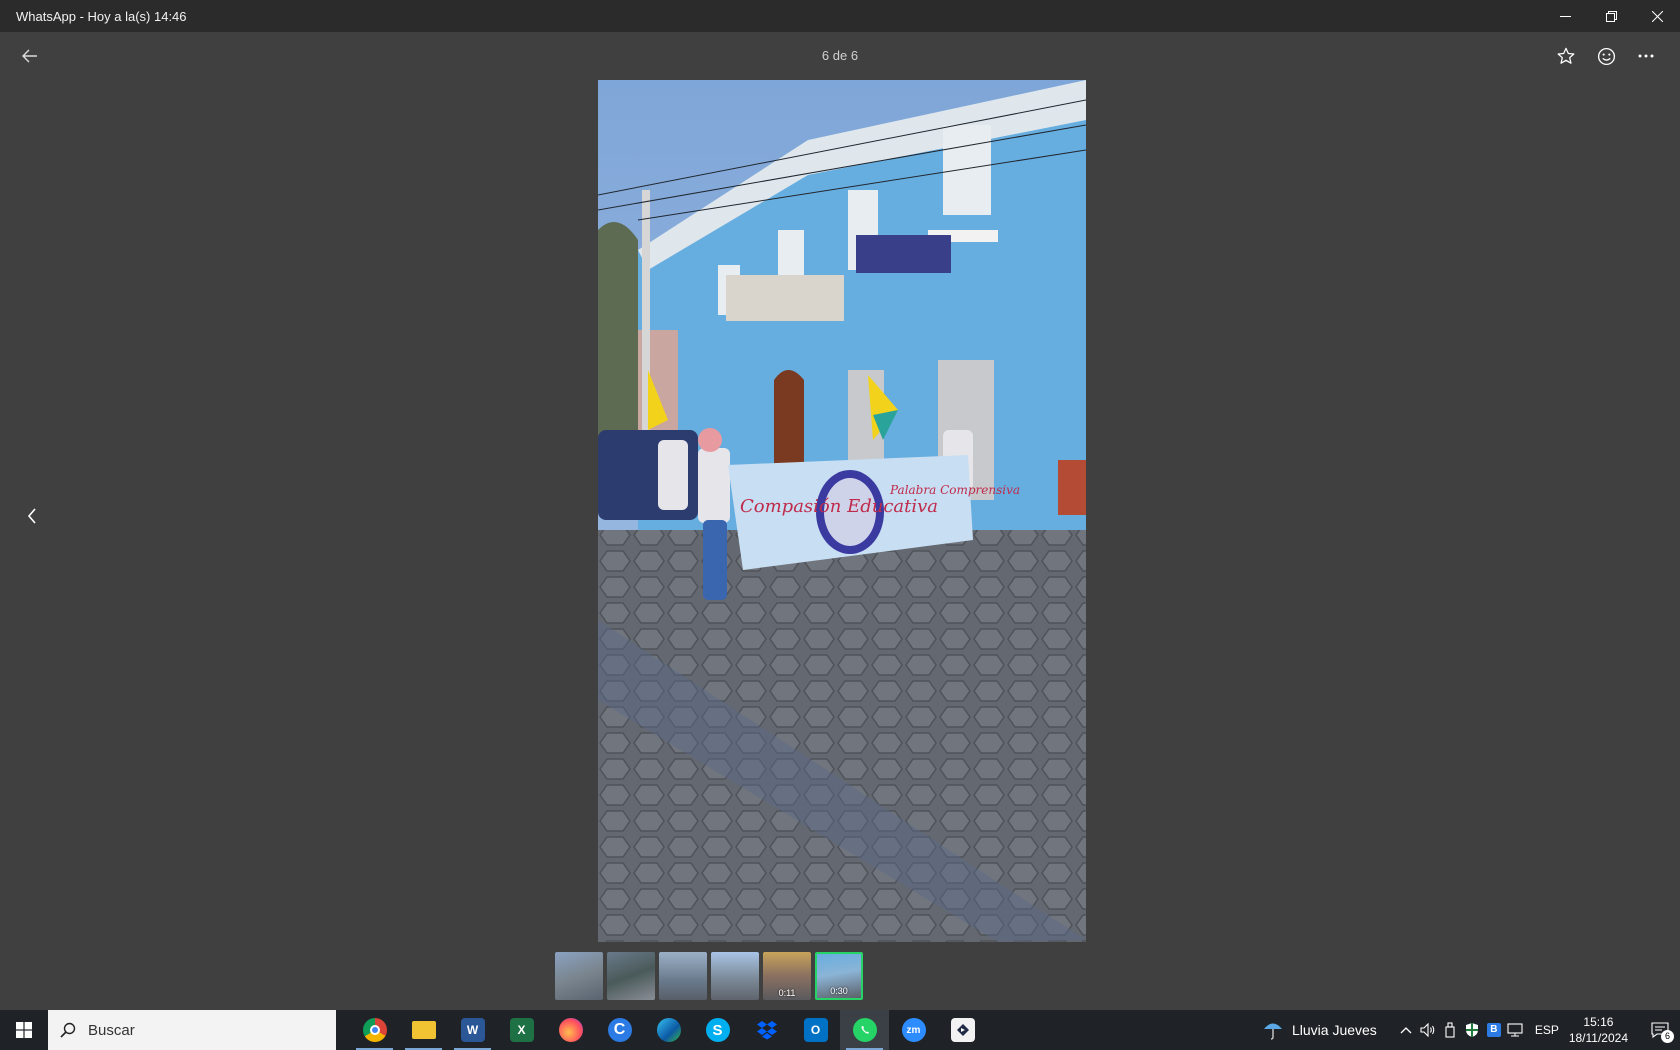 This screenshot has width=1680, height=1050. I want to click on star-button, so click(1566, 56).